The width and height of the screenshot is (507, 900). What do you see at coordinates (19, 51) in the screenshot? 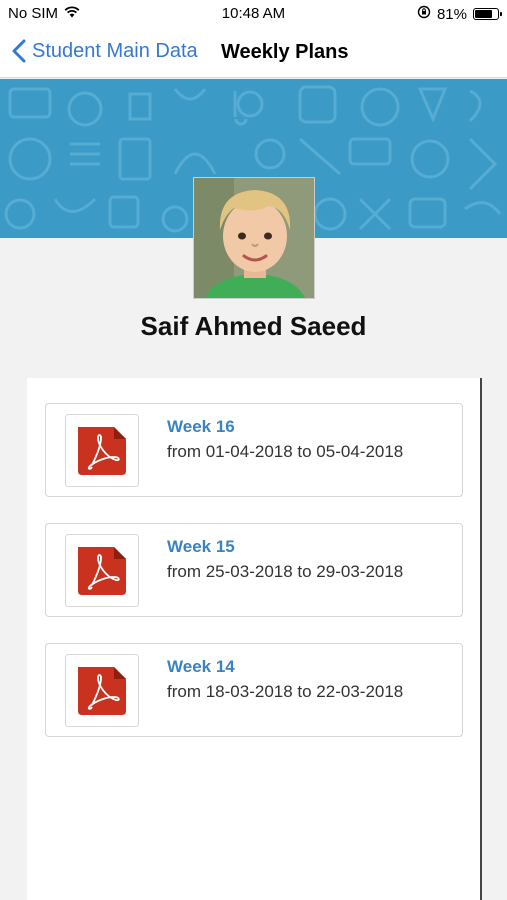
I see `chevron-left-icon` at bounding box center [19, 51].